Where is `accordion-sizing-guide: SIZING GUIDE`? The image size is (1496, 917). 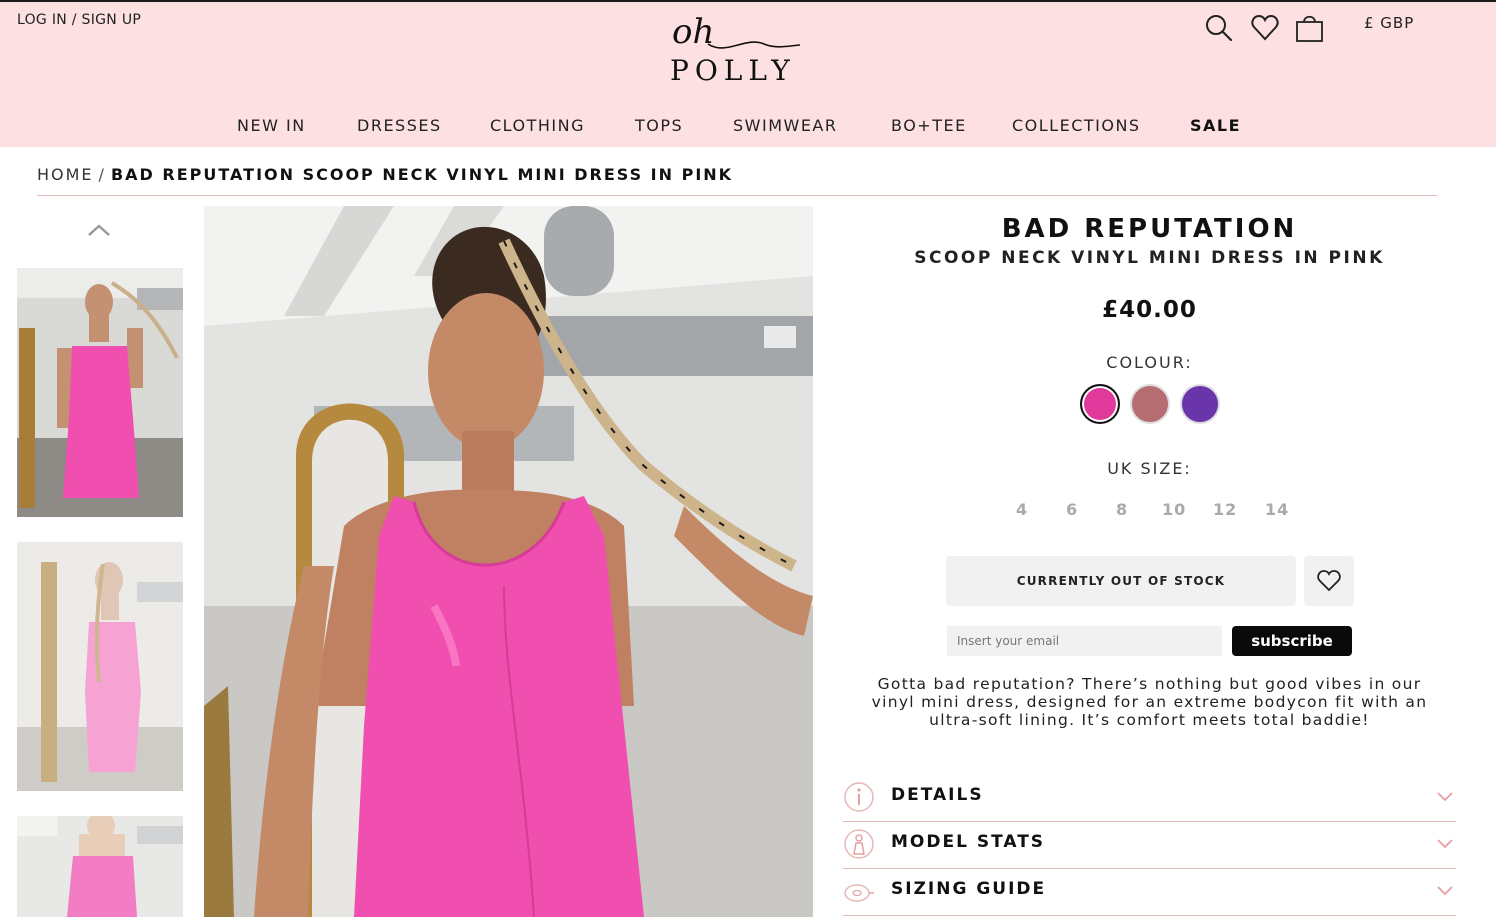 accordion-sizing-guide: SIZING GUIDE is located at coordinates (1149, 892).